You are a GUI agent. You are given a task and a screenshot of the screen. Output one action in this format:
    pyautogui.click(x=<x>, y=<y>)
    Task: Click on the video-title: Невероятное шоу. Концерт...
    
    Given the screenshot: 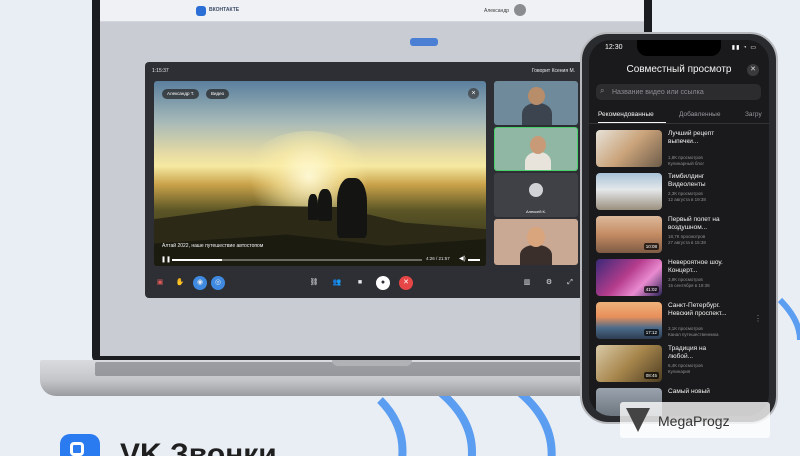 What is the action you would take?
    pyautogui.click(x=695, y=266)
    